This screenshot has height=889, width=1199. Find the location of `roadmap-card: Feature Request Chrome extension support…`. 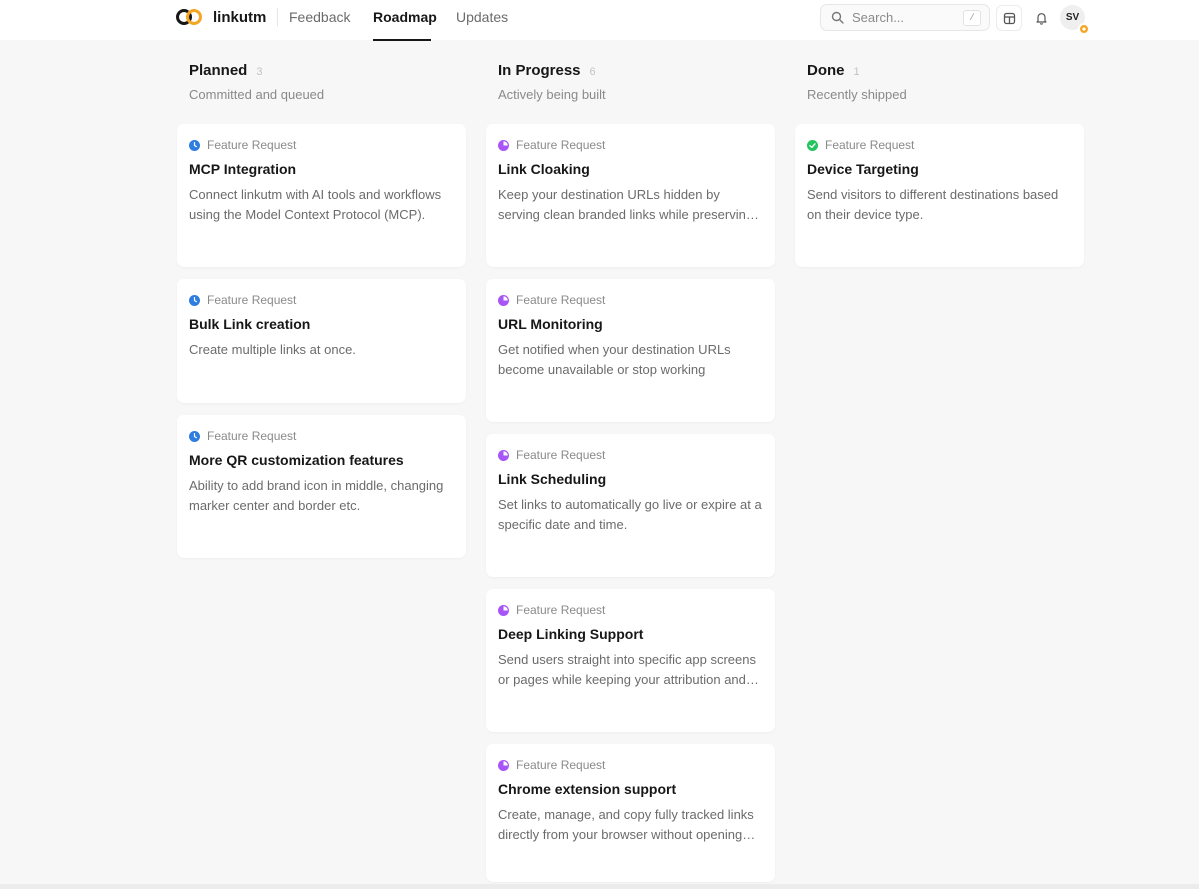

roadmap-card: Feature Request Chrome extension support… is located at coordinates (630, 813).